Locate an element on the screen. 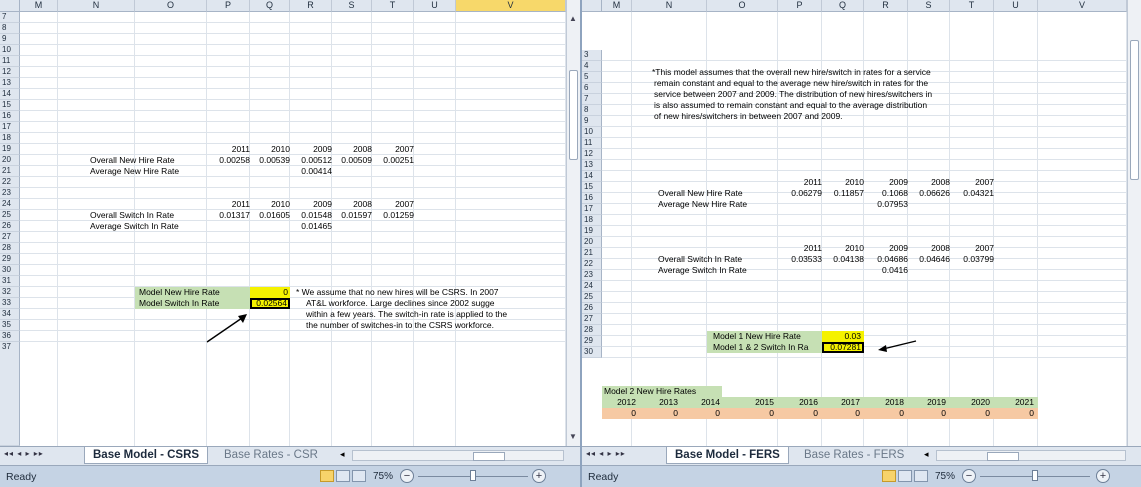 The height and width of the screenshot is (487, 1141). overall-new-hire-value: 0.04321 is located at coordinates (972, 193).